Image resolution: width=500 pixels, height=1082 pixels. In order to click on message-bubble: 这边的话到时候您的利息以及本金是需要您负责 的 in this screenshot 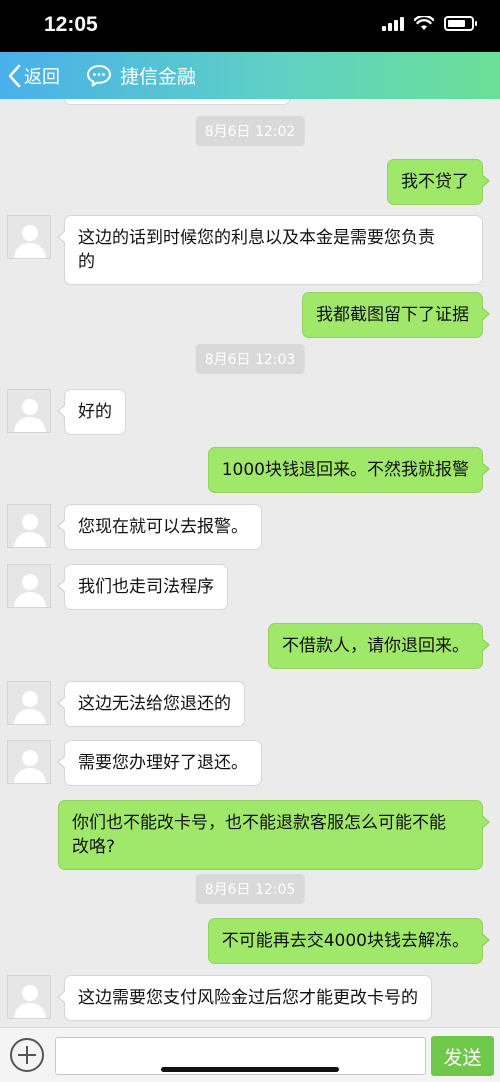, I will do `click(270, 250)`.